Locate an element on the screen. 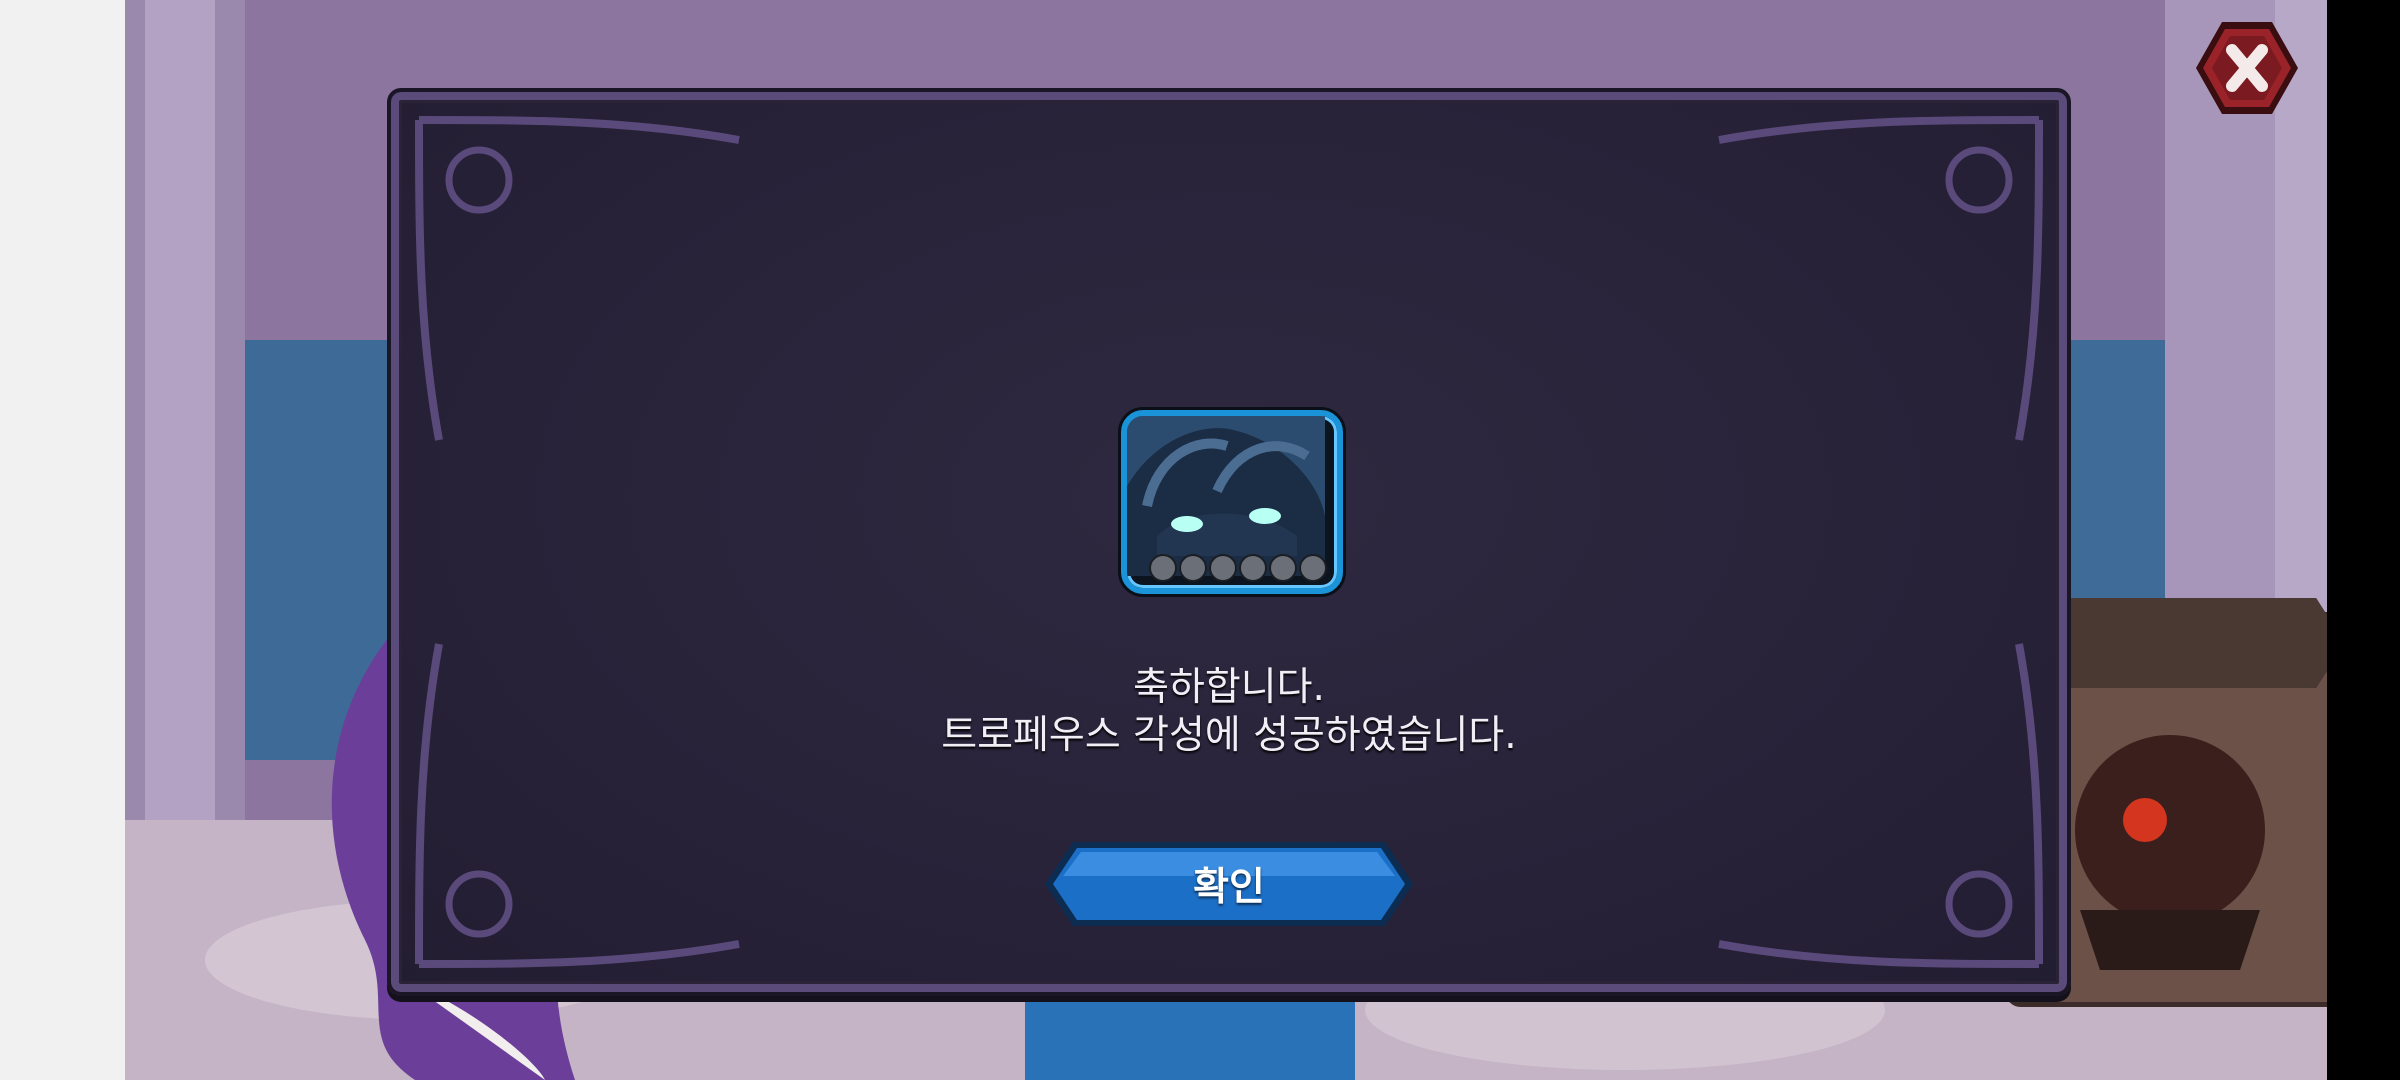 The image size is (2400, 1080). message-line-congrats: 축하합니다. is located at coordinates (1229, 687).